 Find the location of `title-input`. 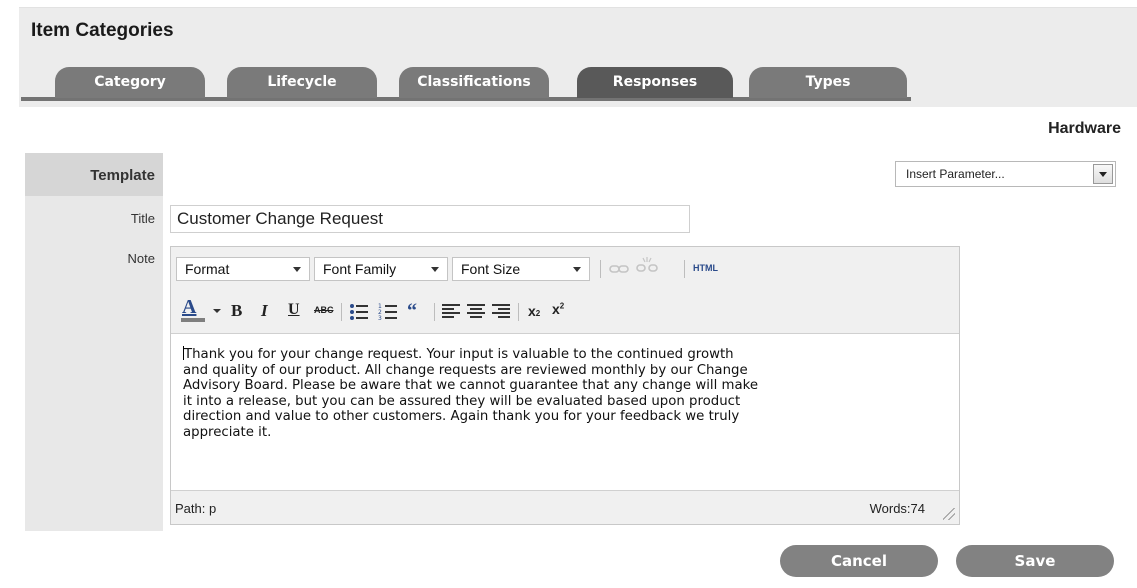

title-input is located at coordinates (430, 219).